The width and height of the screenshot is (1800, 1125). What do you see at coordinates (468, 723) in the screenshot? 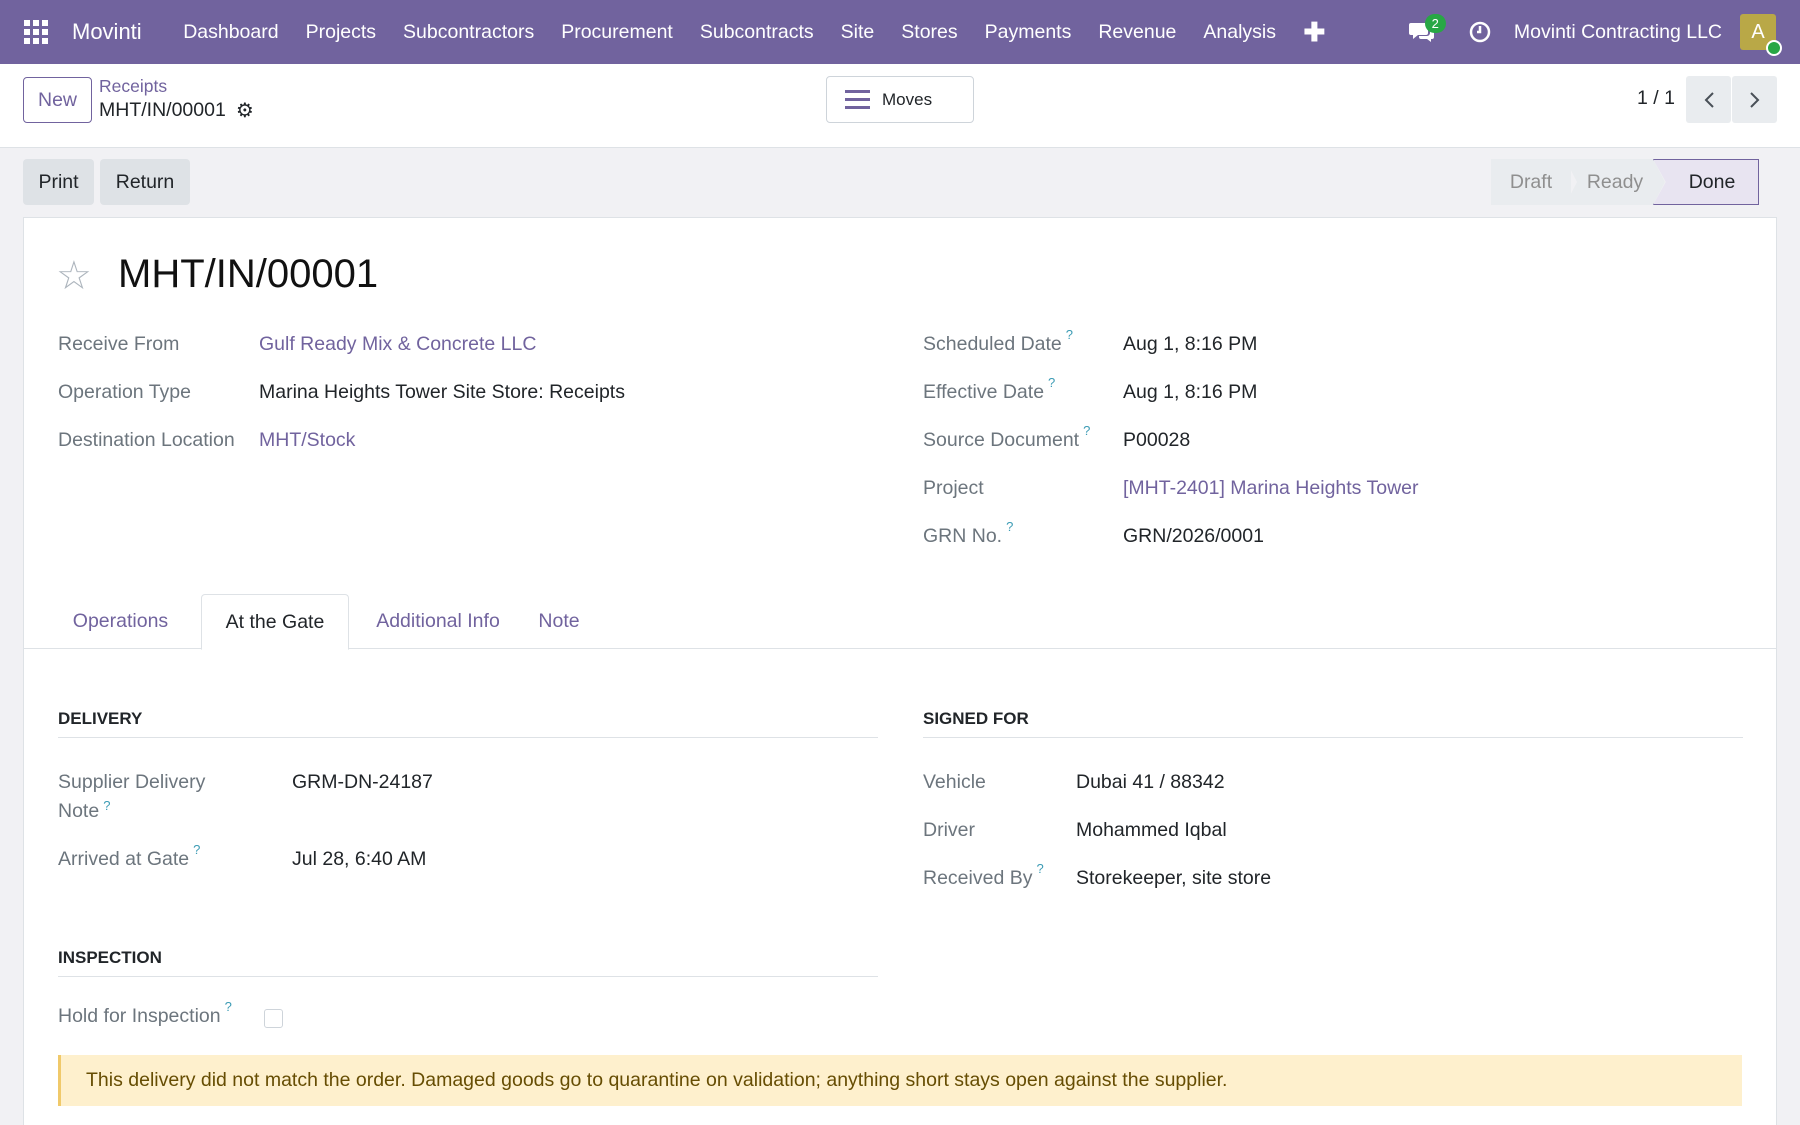
I see `delivery-section-title: Delivery` at bounding box center [468, 723].